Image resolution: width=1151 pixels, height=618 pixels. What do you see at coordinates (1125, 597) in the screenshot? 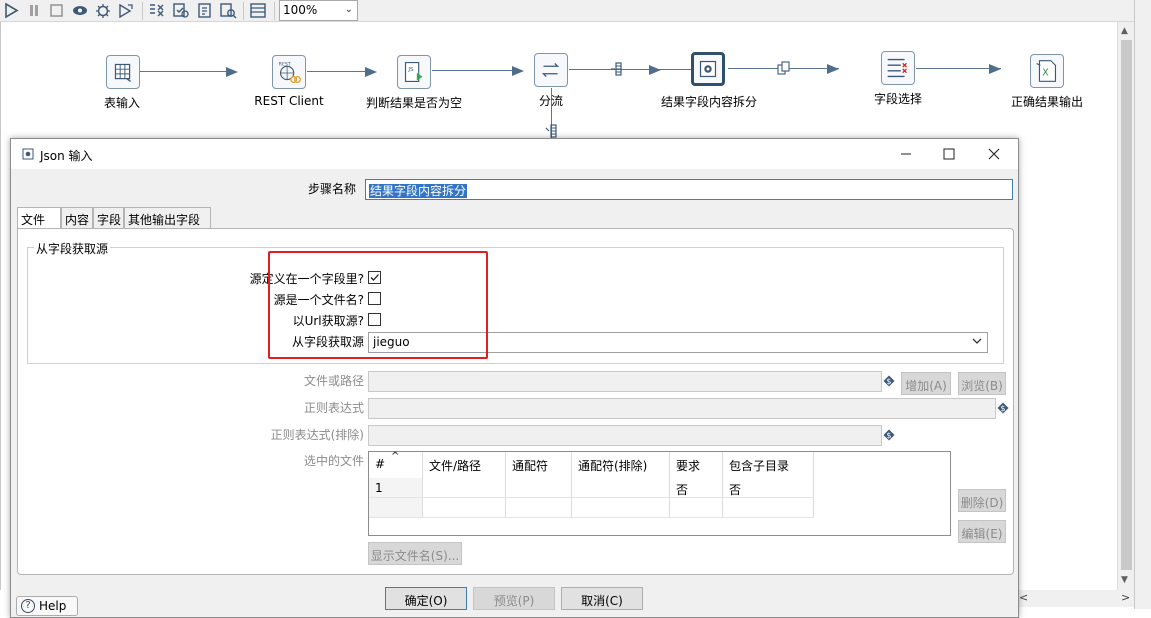
I see `scroll-right-icon: >` at bounding box center [1125, 597].